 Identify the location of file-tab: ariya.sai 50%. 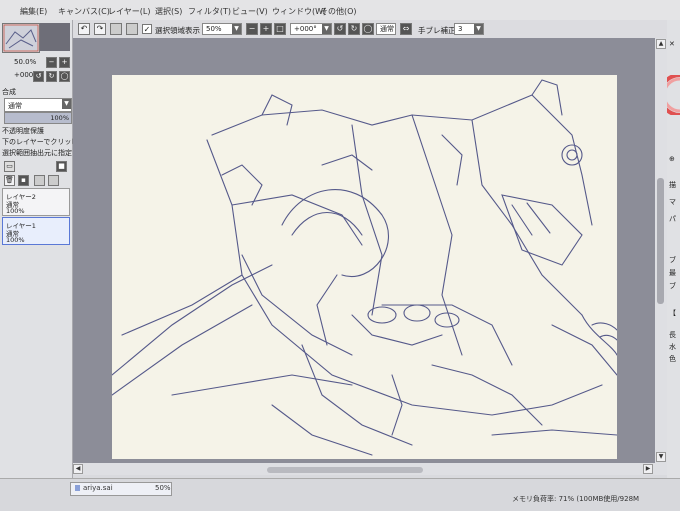
(121, 489).